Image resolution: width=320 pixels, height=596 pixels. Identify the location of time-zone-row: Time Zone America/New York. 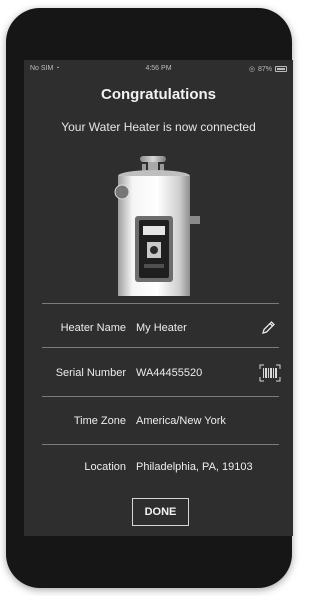
(158, 426).